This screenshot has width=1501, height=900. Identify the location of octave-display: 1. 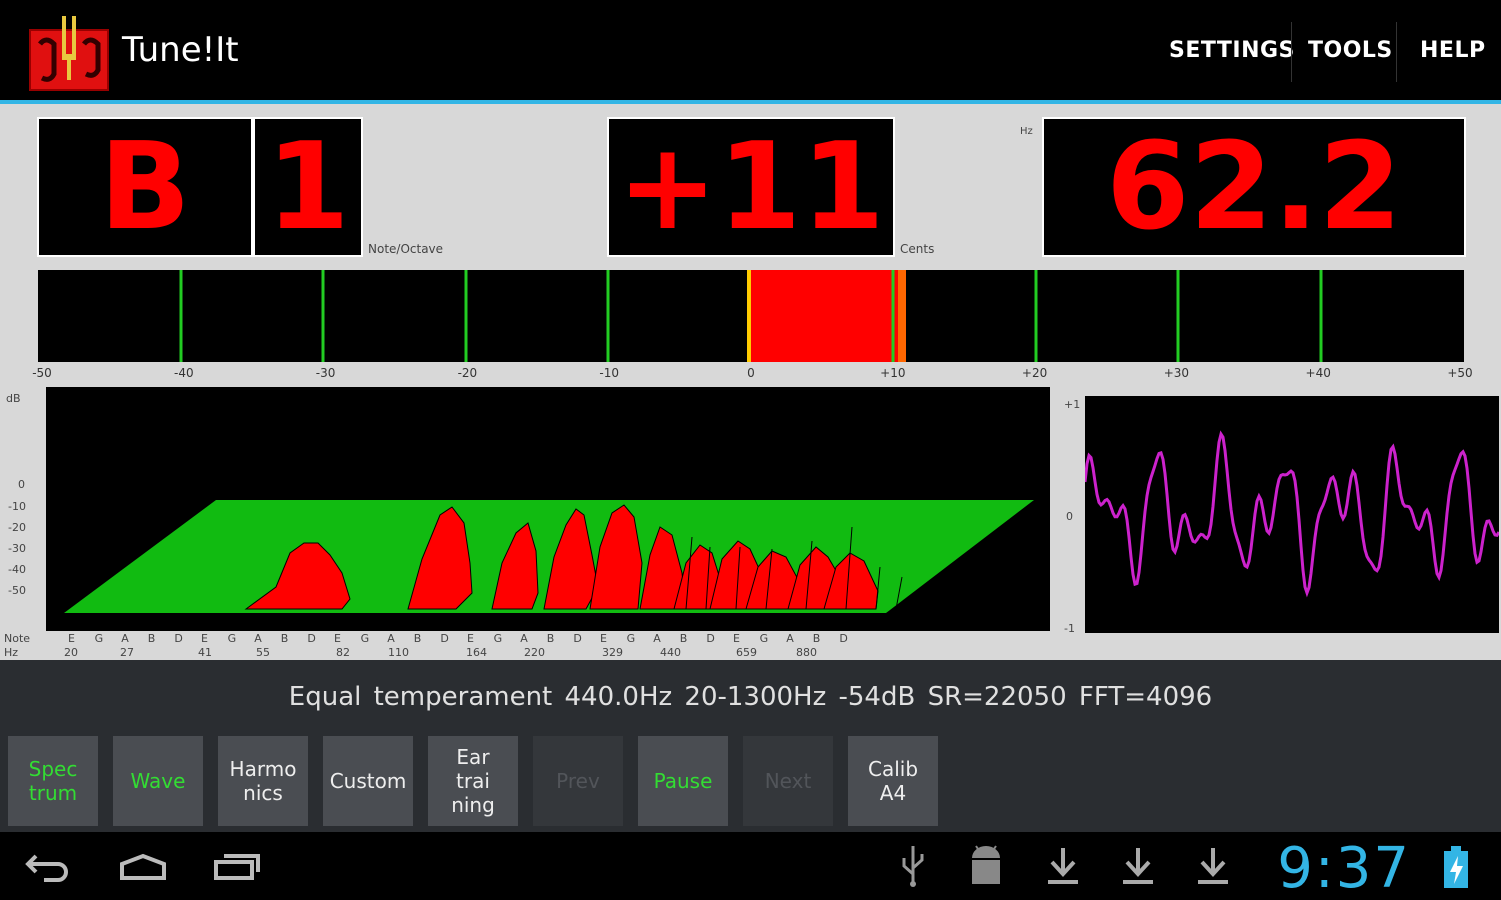
(308, 187).